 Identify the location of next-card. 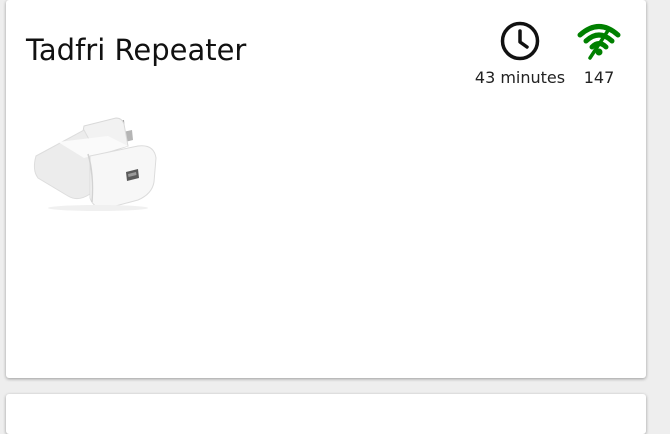
(326, 414).